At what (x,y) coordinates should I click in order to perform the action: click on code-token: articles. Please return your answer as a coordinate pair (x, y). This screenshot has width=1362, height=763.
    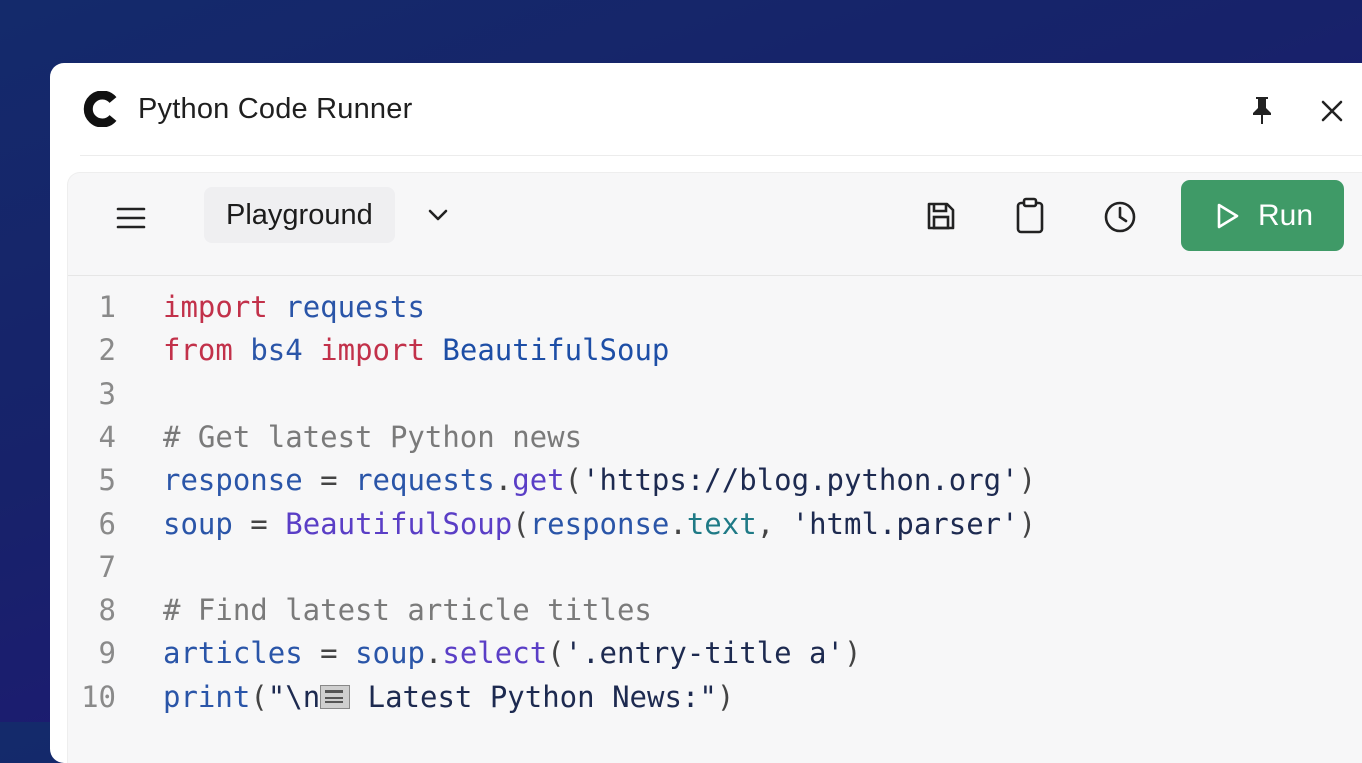
    Looking at the image, I should click on (233, 653).